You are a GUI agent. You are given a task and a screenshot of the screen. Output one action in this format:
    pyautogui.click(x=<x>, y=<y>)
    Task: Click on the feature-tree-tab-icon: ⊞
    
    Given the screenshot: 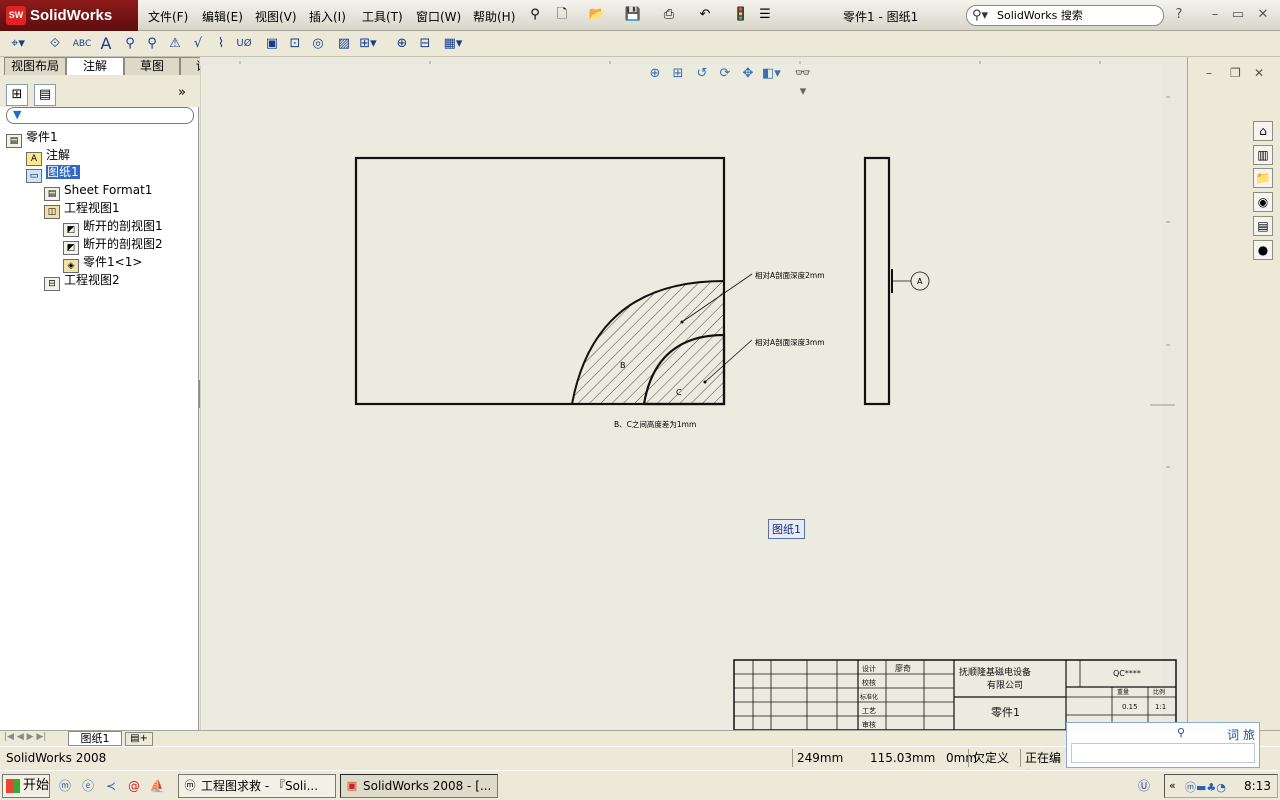 What is the action you would take?
    pyautogui.click(x=17, y=95)
    